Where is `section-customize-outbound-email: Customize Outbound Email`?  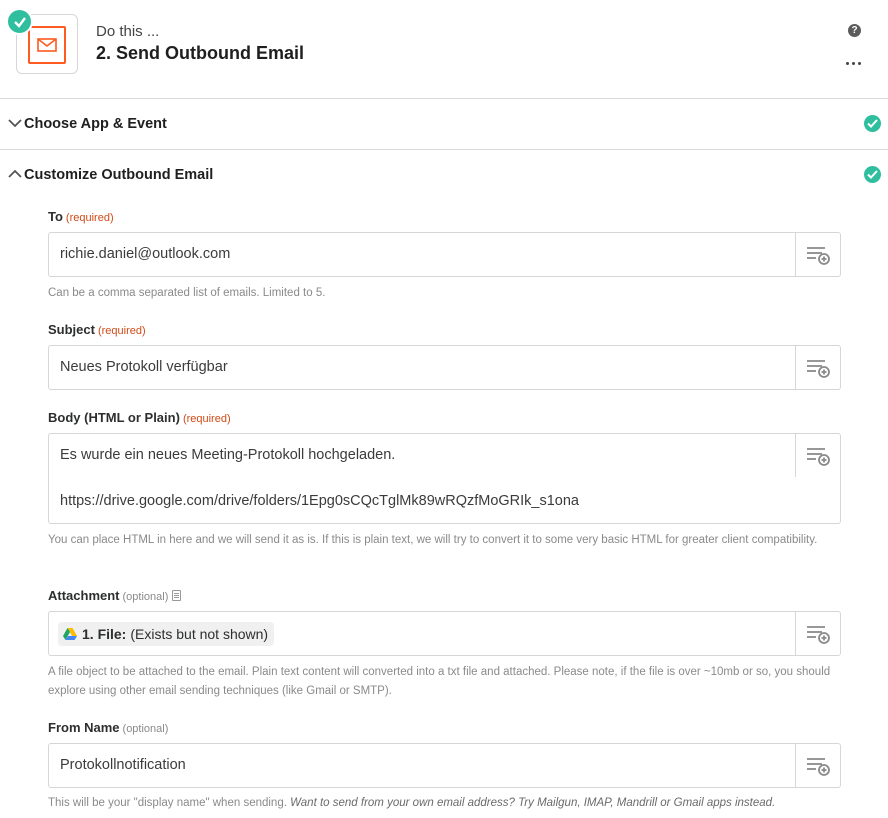 section-customize-outbound-email: Customize Outbound Email is located at coordinates (444, 175).